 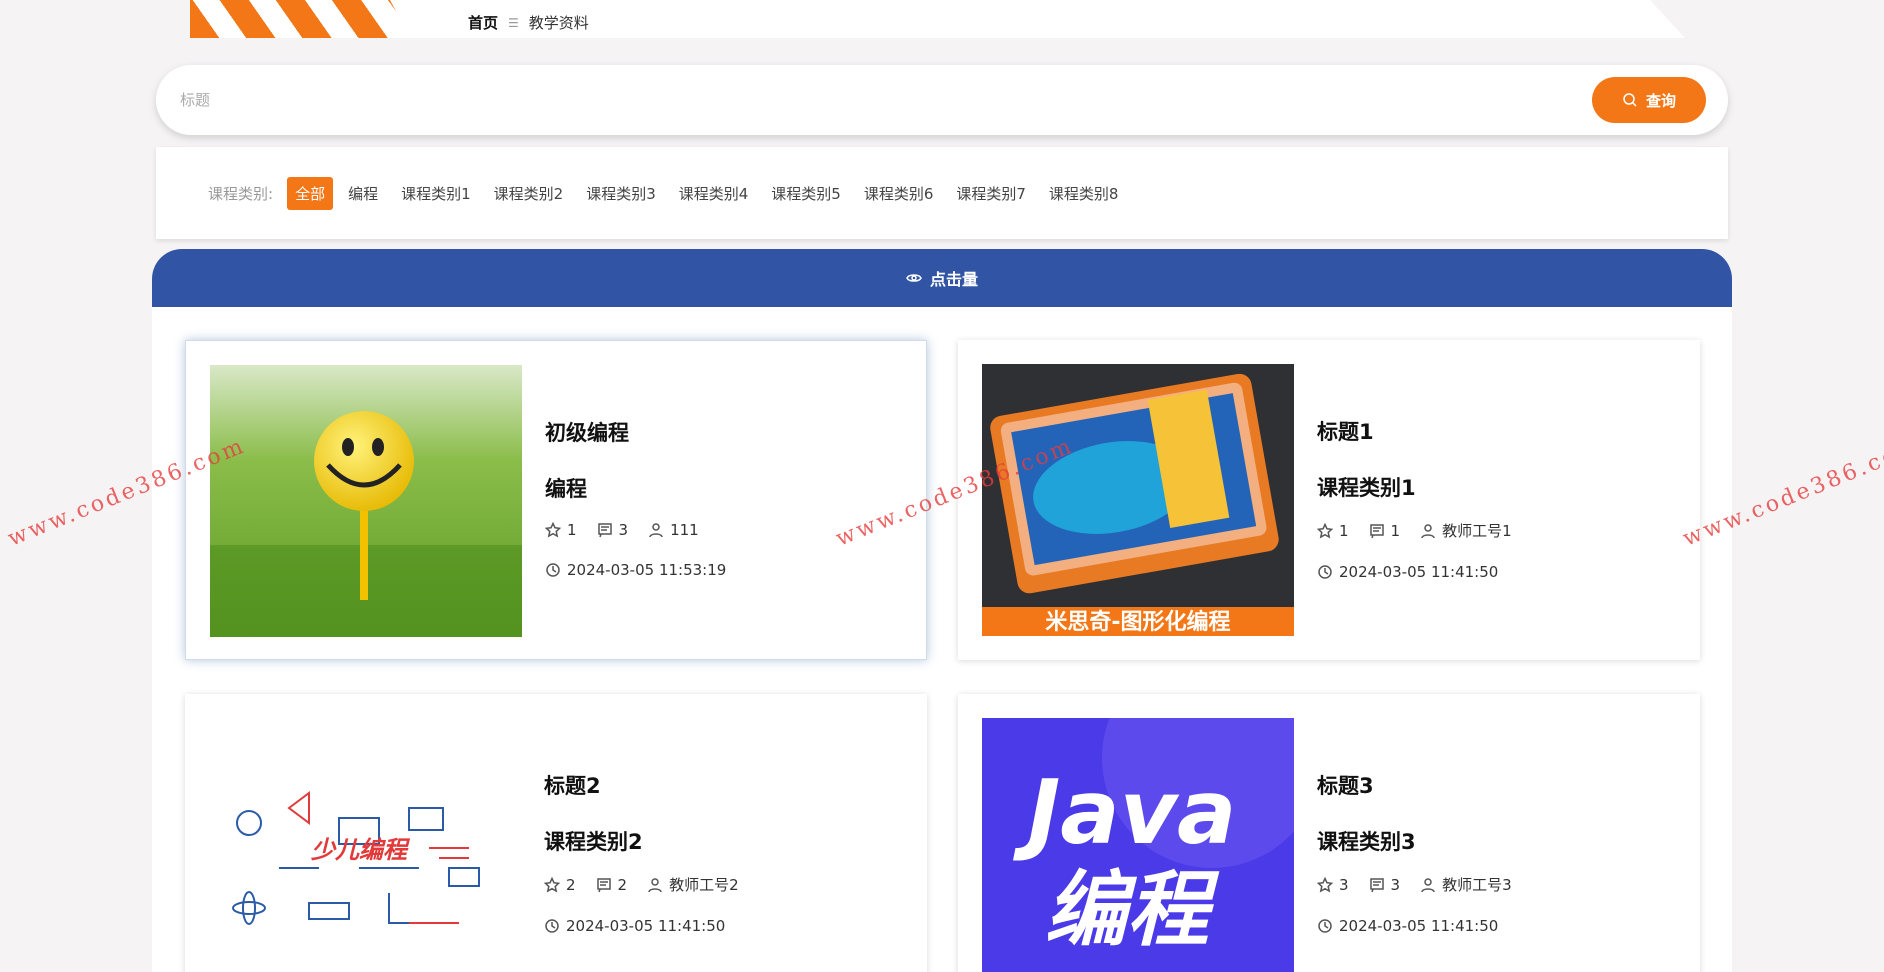 I want to click on card-image-java-banner: Java 编程, so click(x=1138, y=845).